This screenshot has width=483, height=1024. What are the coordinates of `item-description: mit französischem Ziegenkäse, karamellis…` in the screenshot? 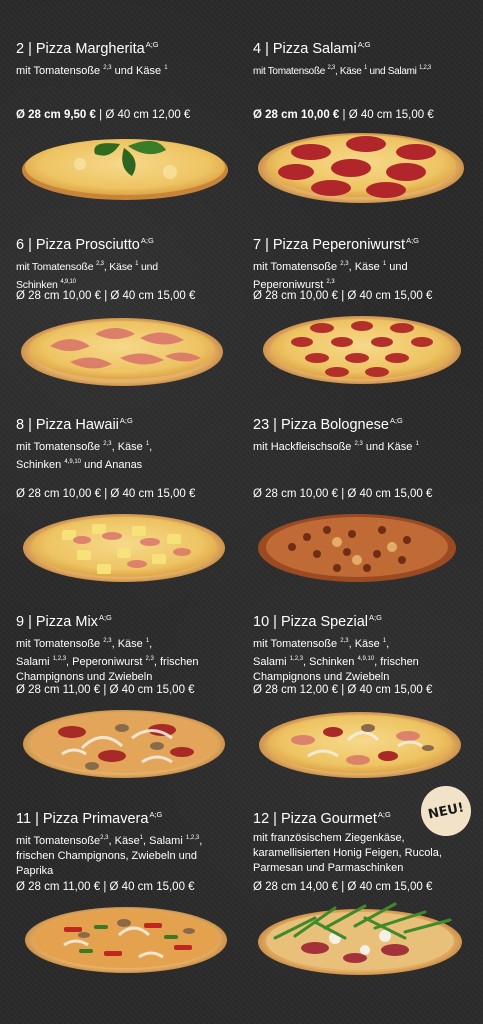 It's located at (347, 853).